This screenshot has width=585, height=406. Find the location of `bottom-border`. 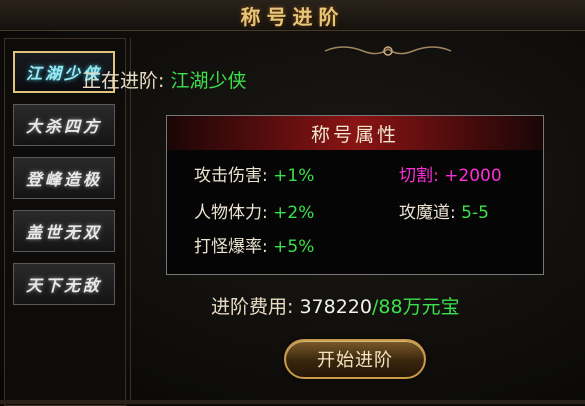

bottom-border is located at coordinates (292, 402).